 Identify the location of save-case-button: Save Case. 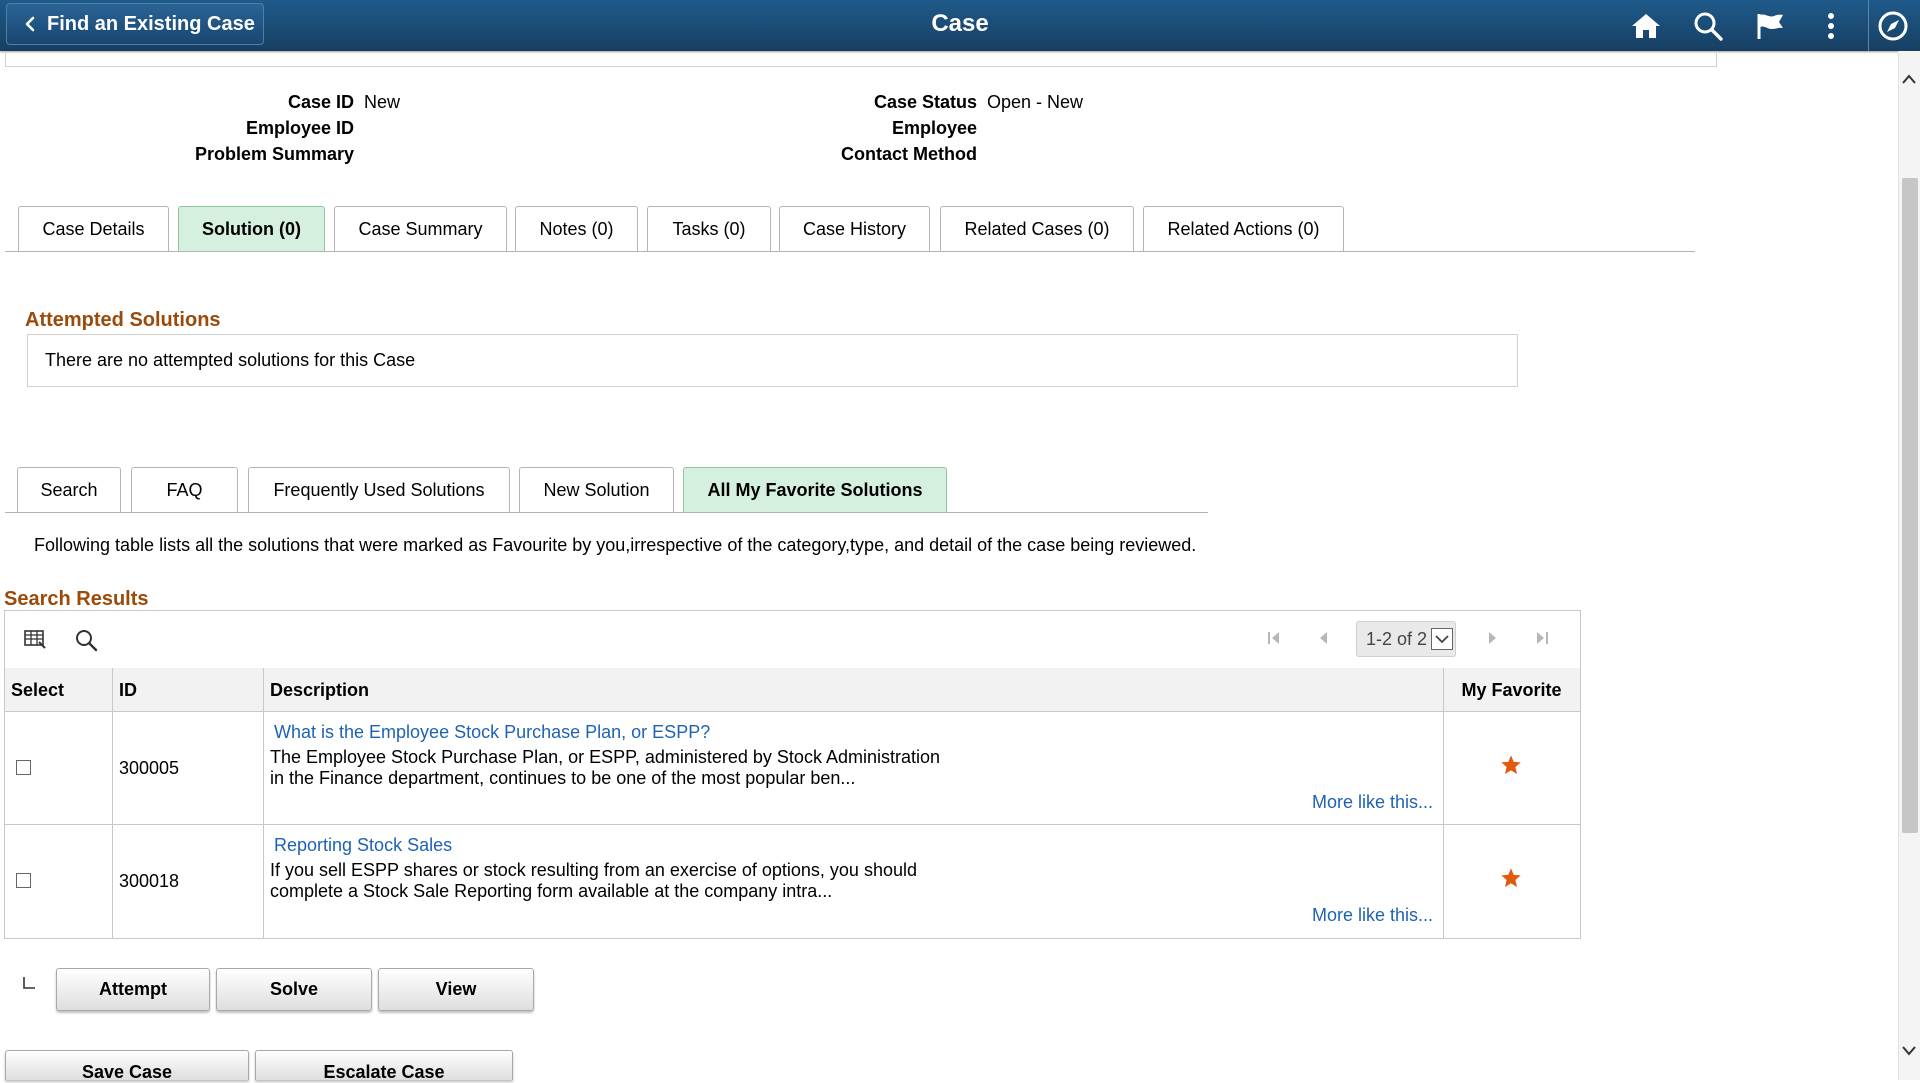
(127, 1066).